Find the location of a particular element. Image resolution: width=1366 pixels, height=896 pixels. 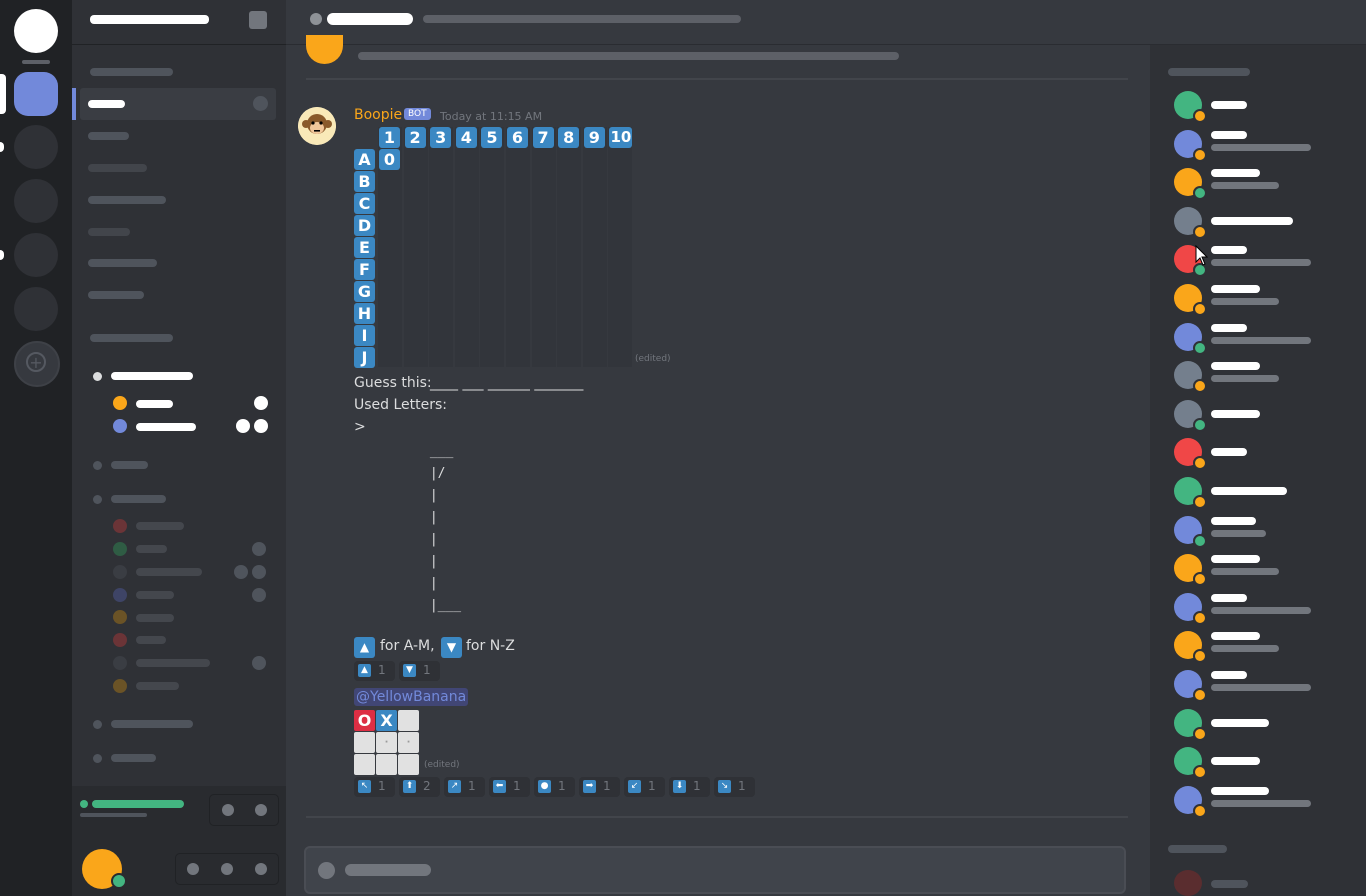

home-server-icon is located at coordinates (36, 31).